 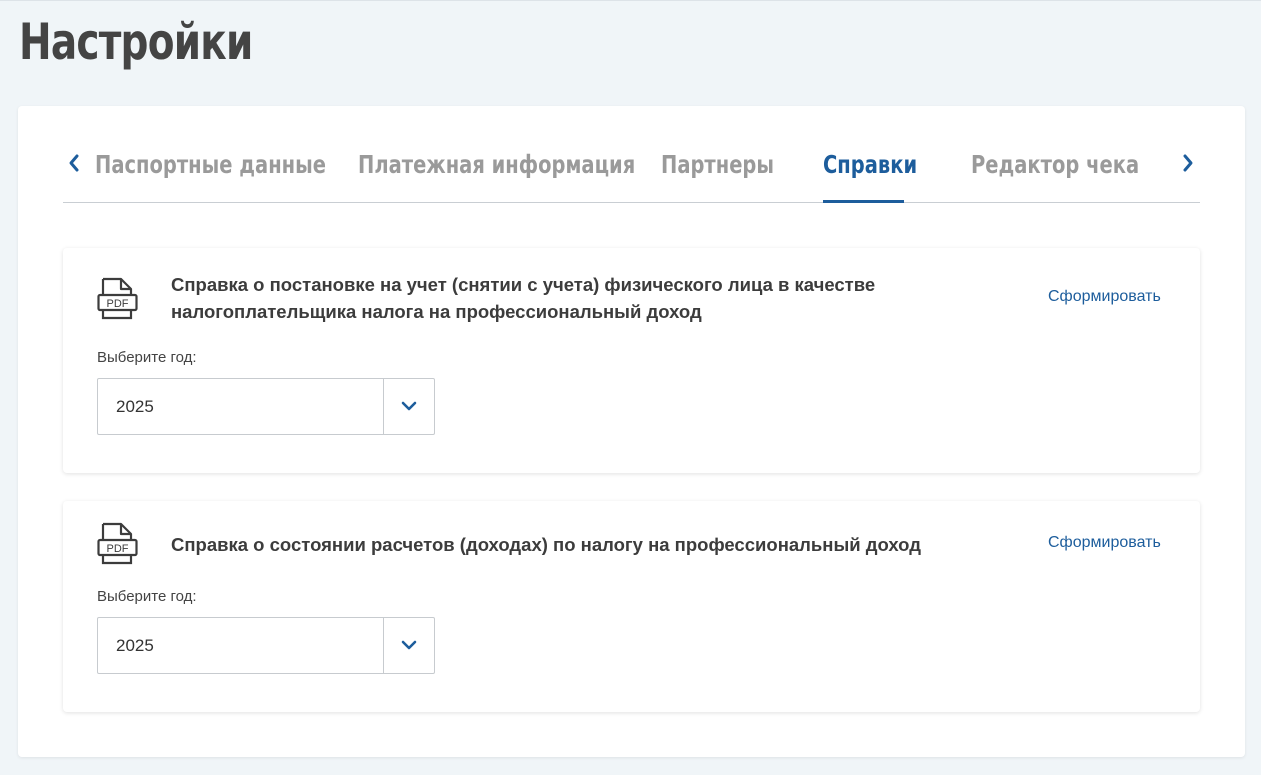 I want to click on tab-passport-data: Паспортные данные, so click(x=210, y=176).